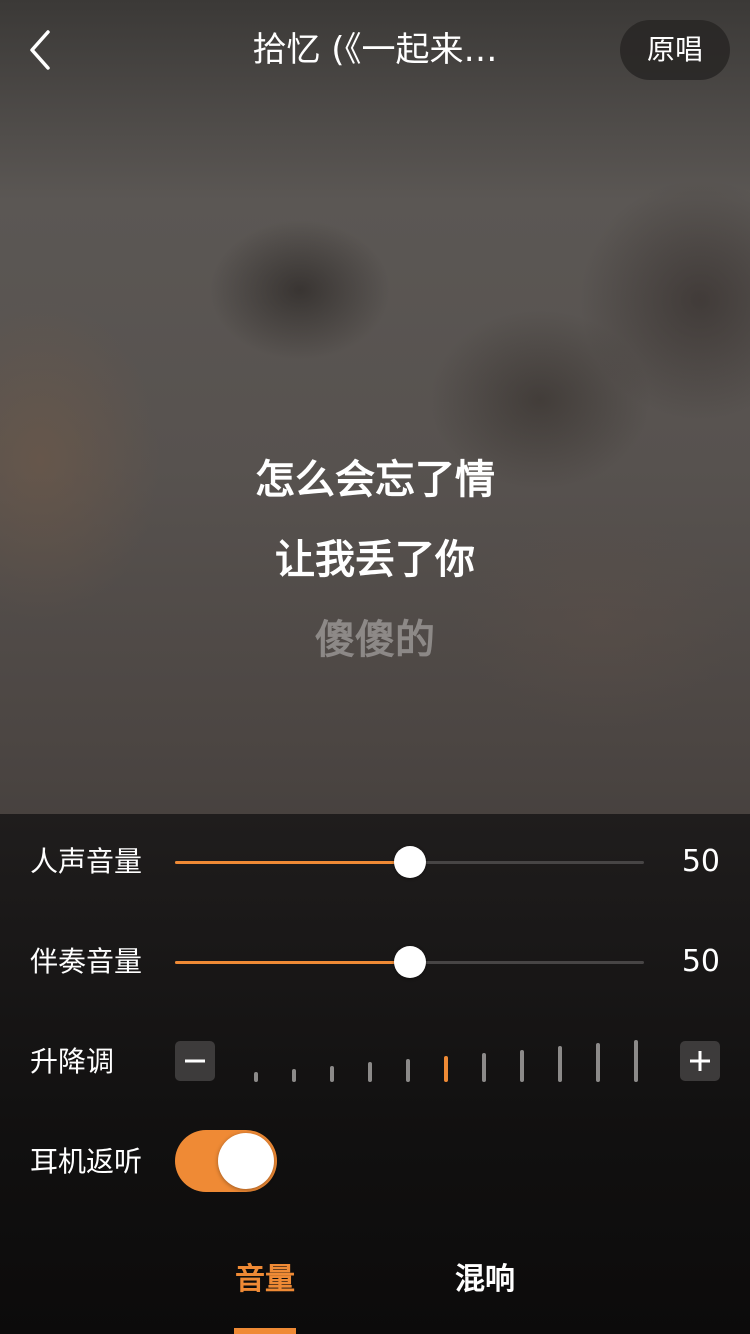 The height and width of the screenshot is (1334, 750). What do you see at coordinates (246, 1161) in the screenshot?
I see `toggle-knob` at bounding box center [246, 1161].